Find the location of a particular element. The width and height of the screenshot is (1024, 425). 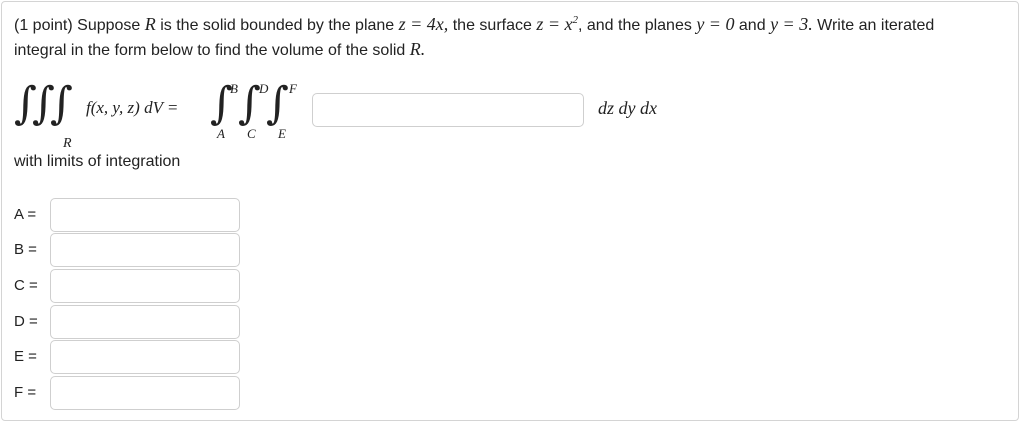

limit-label-D: D = is located at coordinates (26, 321).